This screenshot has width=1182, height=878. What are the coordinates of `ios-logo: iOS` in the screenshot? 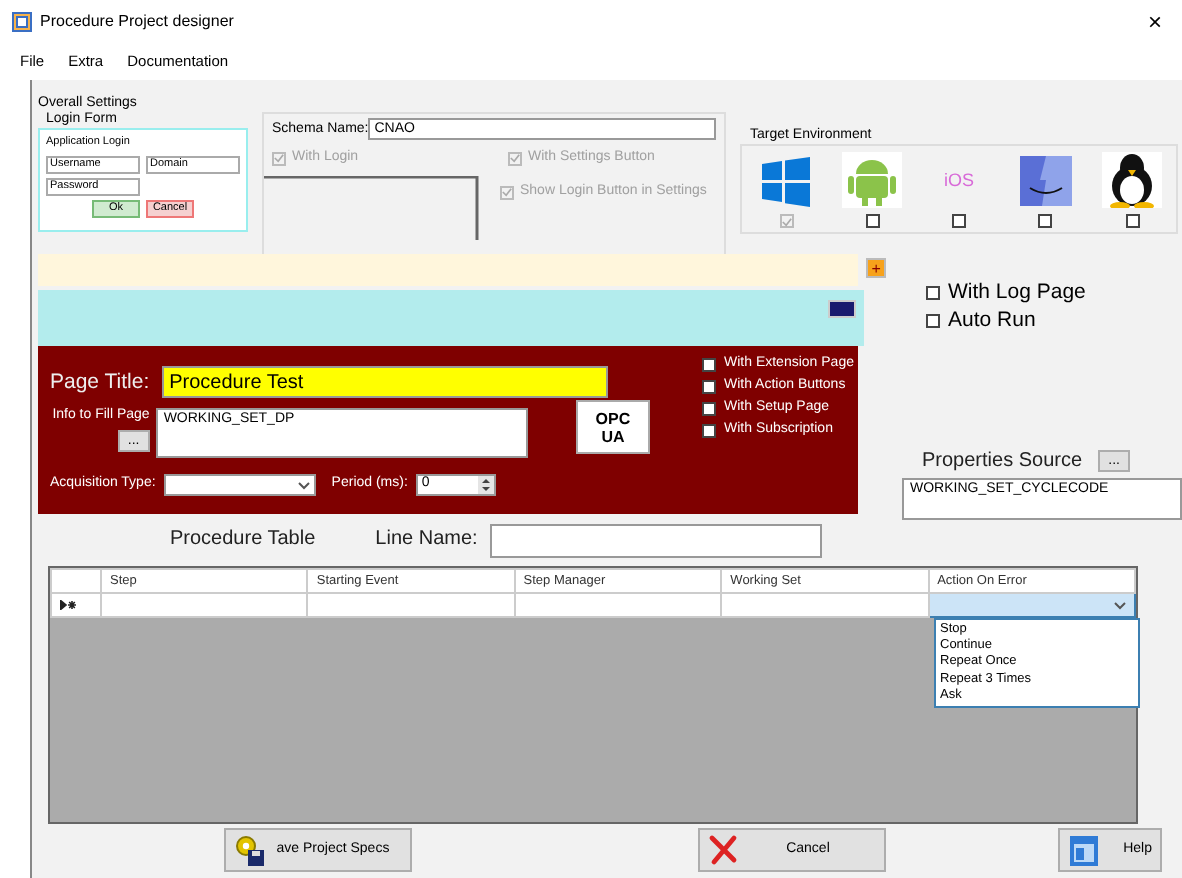 It's located at (958, 180).